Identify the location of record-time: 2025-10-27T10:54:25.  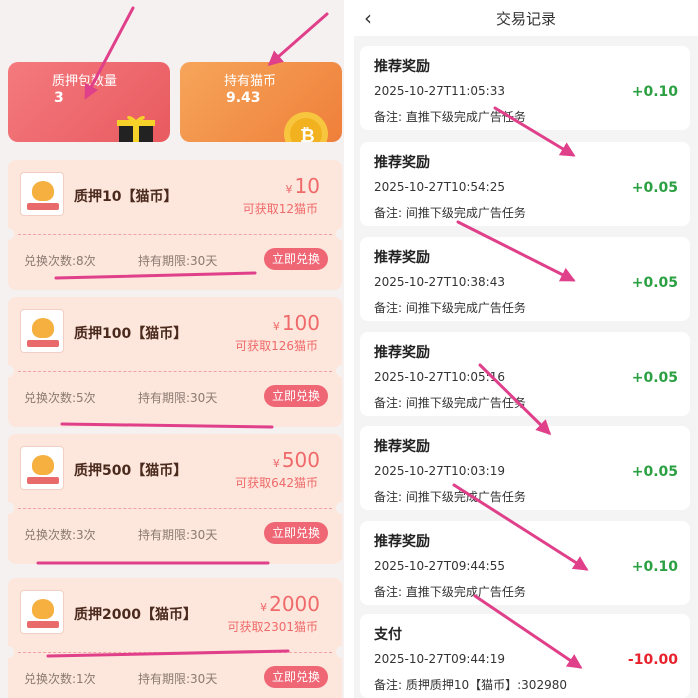
(439, 187).